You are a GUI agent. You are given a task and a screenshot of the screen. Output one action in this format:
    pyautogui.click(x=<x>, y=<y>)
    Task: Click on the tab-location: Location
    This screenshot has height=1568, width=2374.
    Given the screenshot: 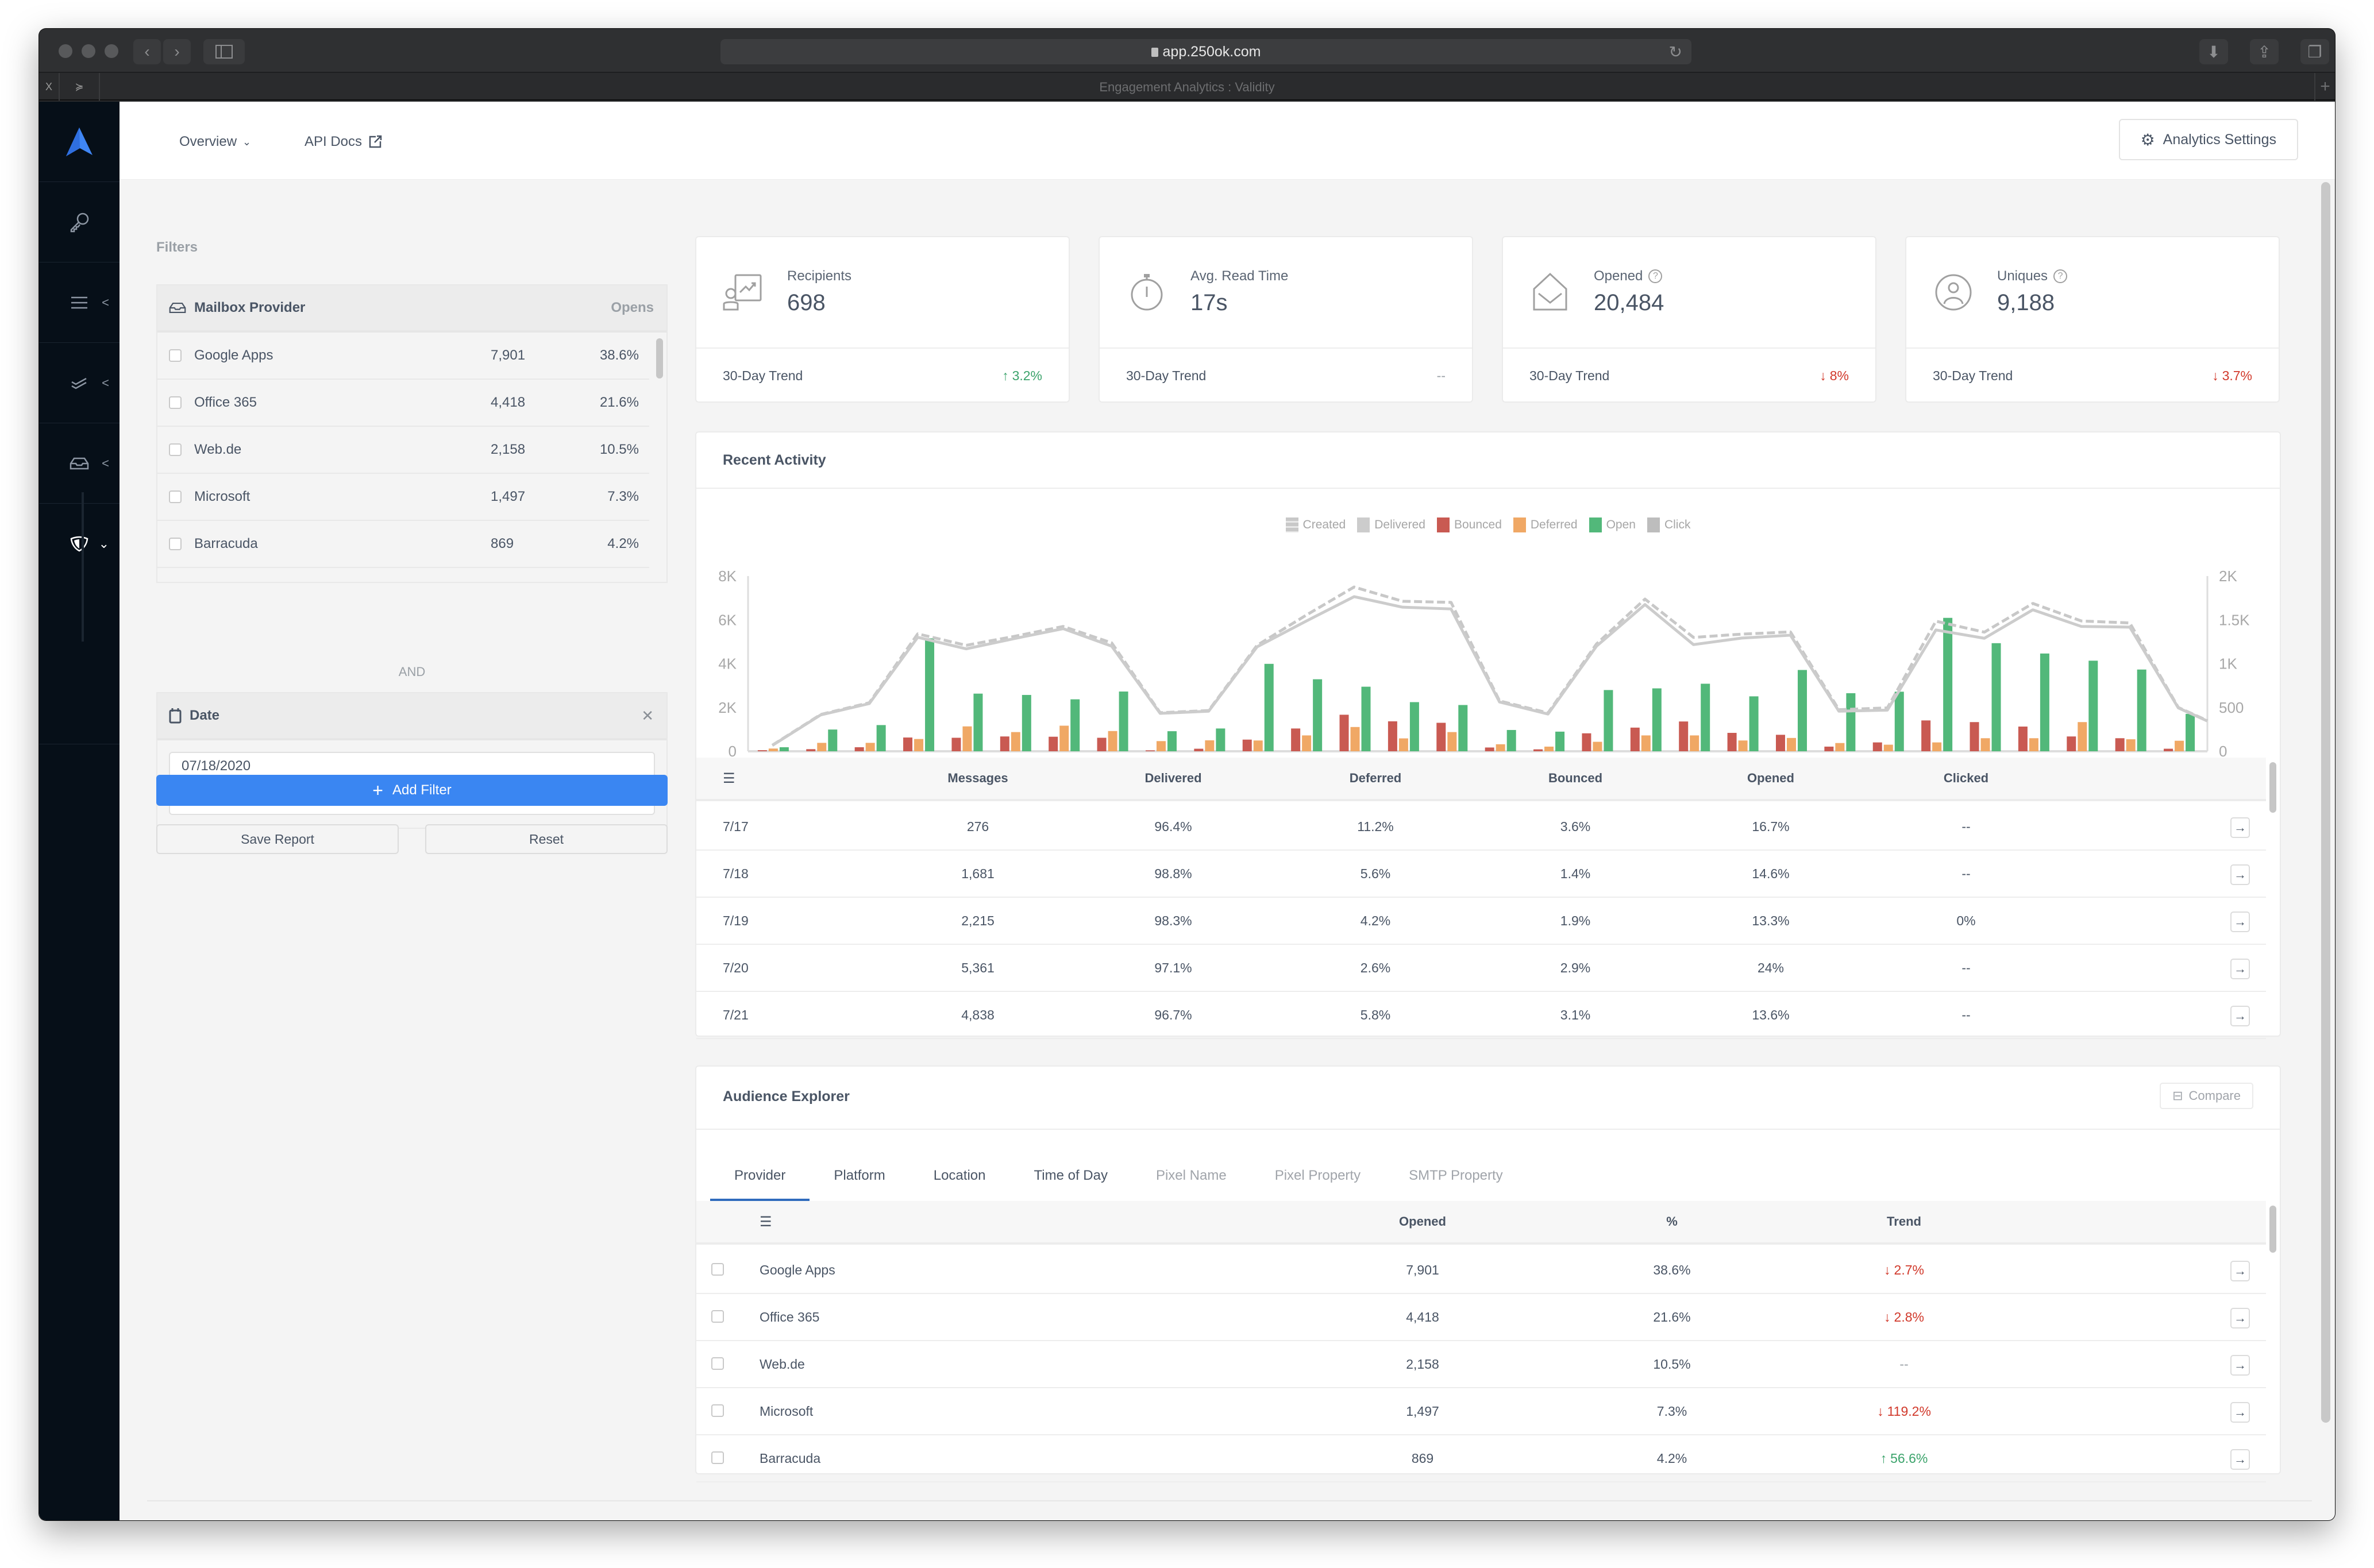 What is the action you would take?
    pyautogui.click(x=959, y=1175)
    